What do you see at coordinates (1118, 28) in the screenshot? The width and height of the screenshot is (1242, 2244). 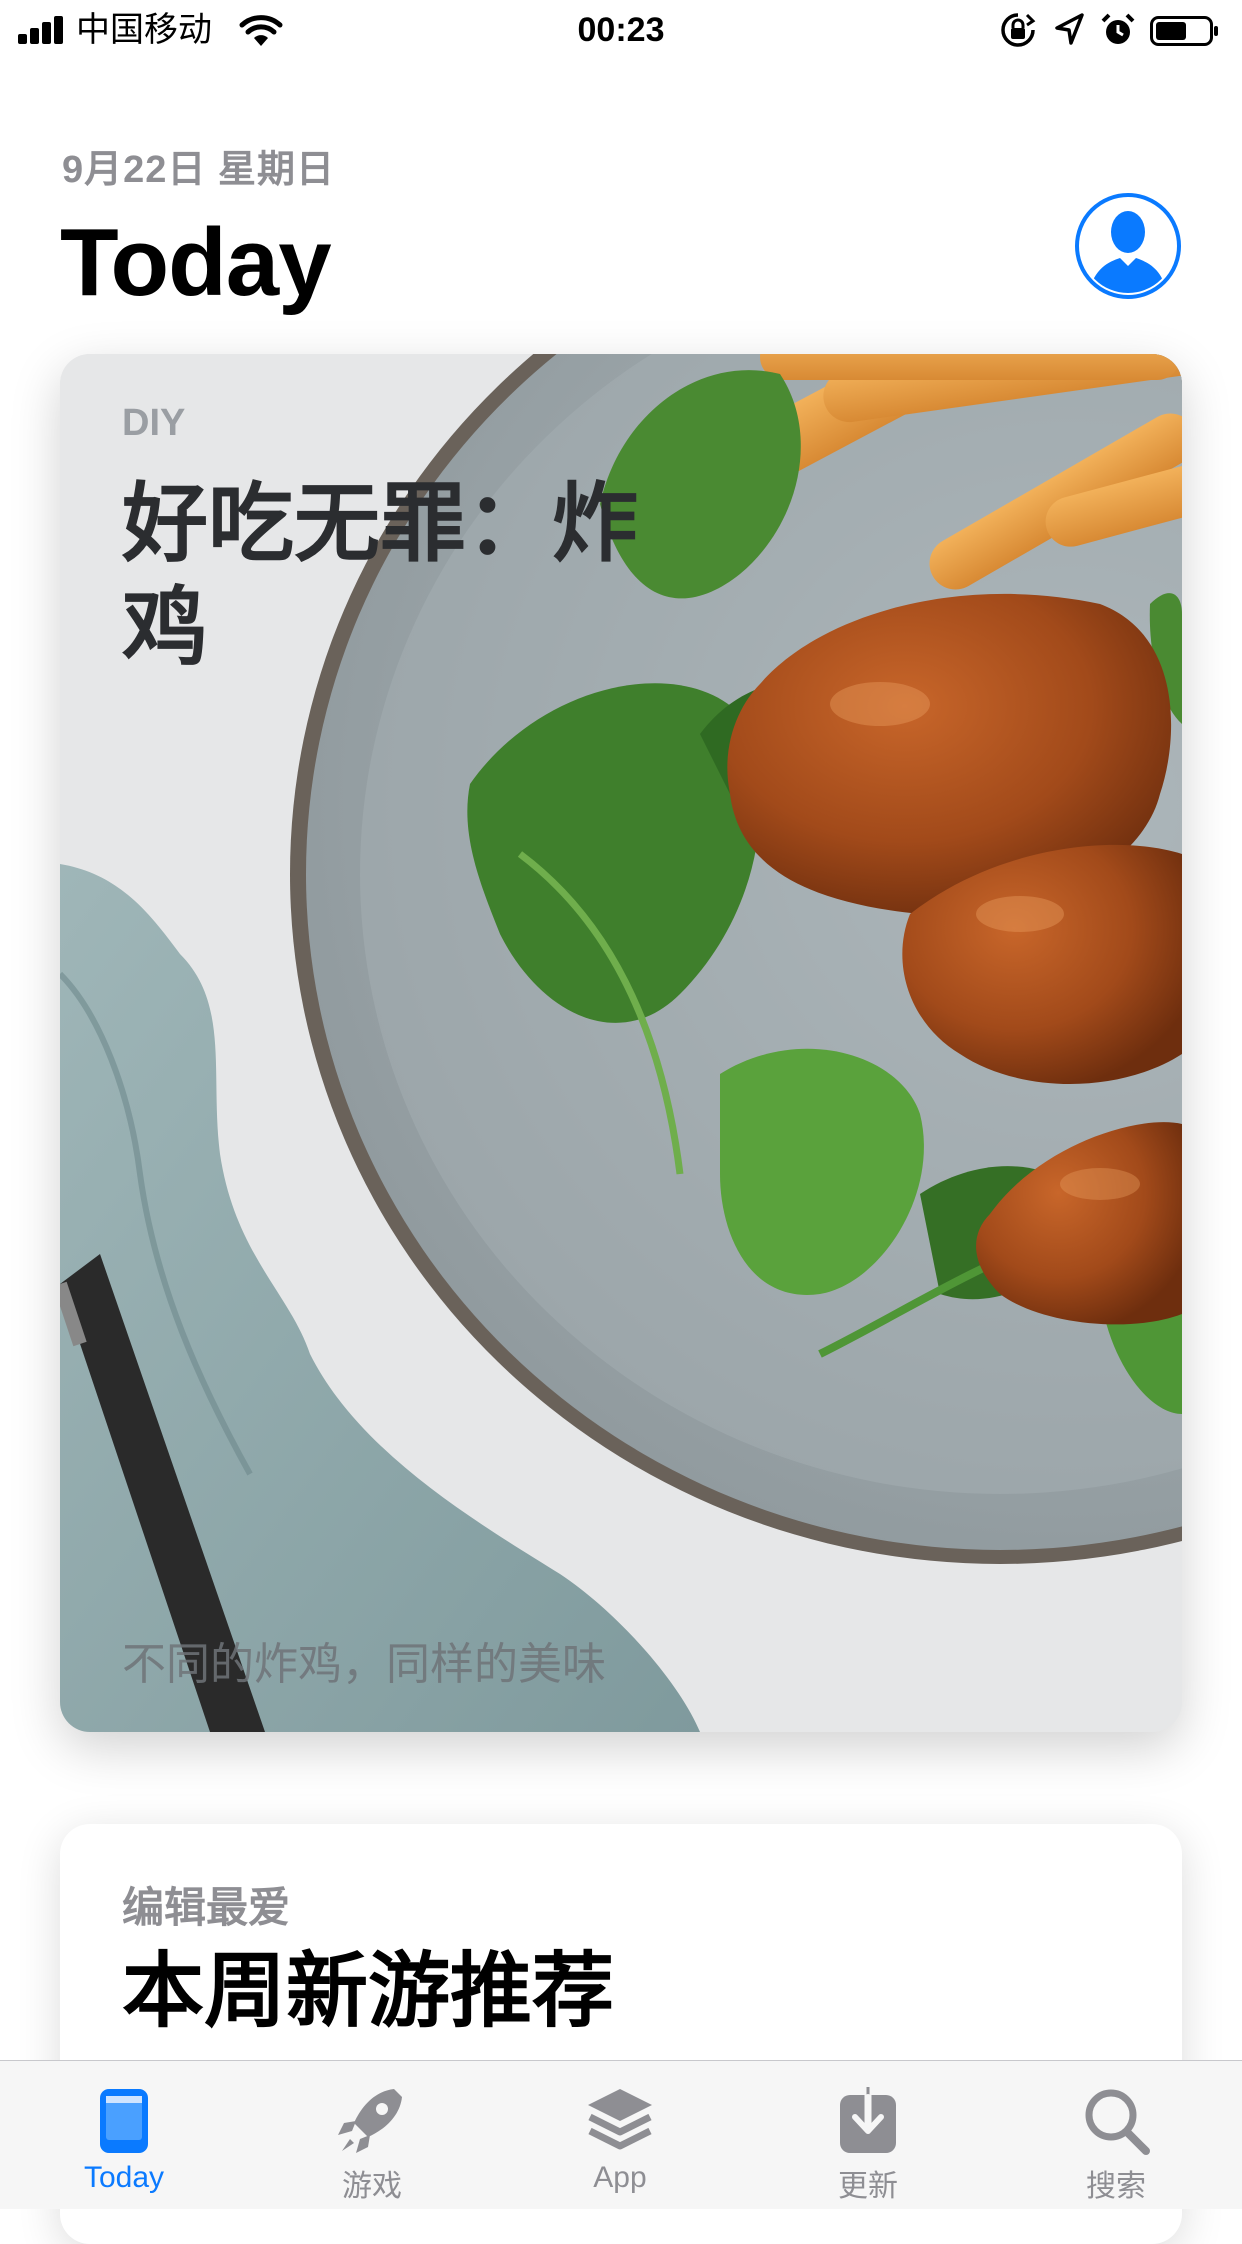 I see `alarm-icon` at bounding box center [1118, 28].